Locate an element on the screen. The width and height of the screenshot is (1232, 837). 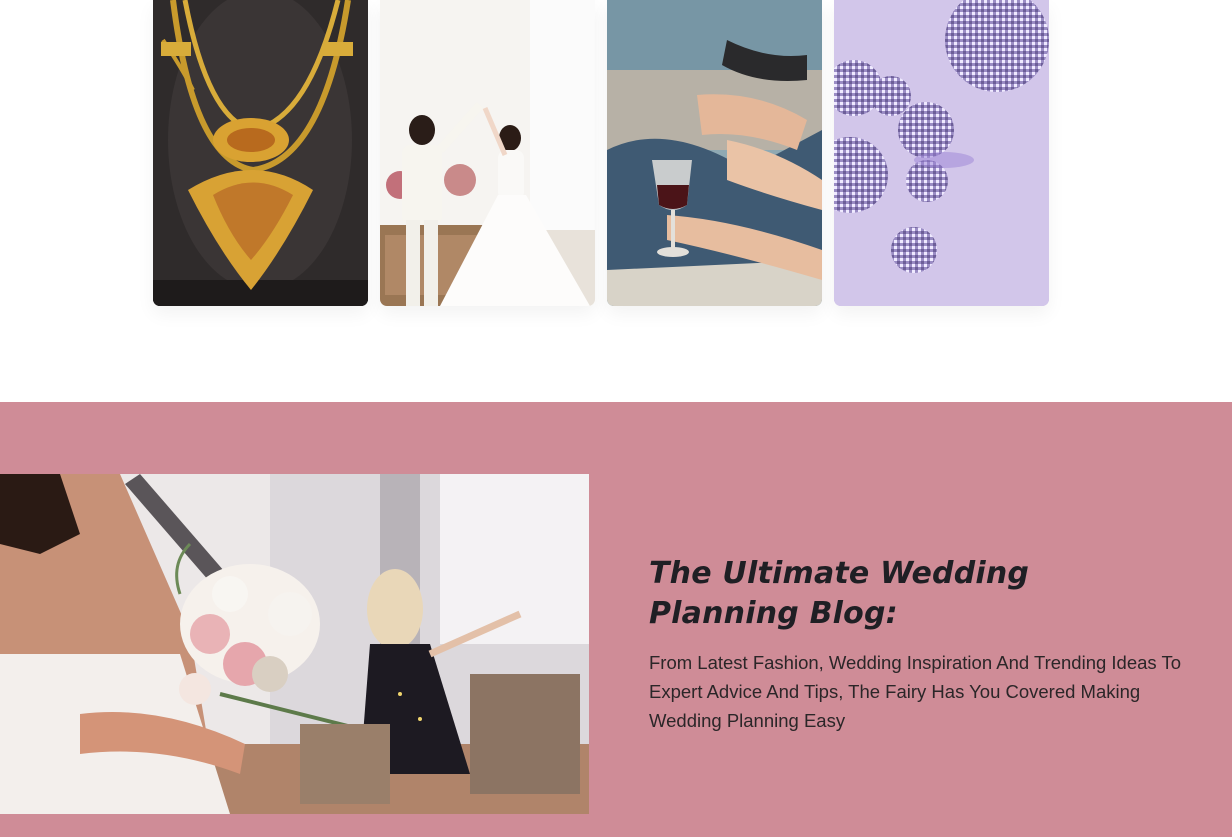
necklace-image is located at coordinates (260, 153).